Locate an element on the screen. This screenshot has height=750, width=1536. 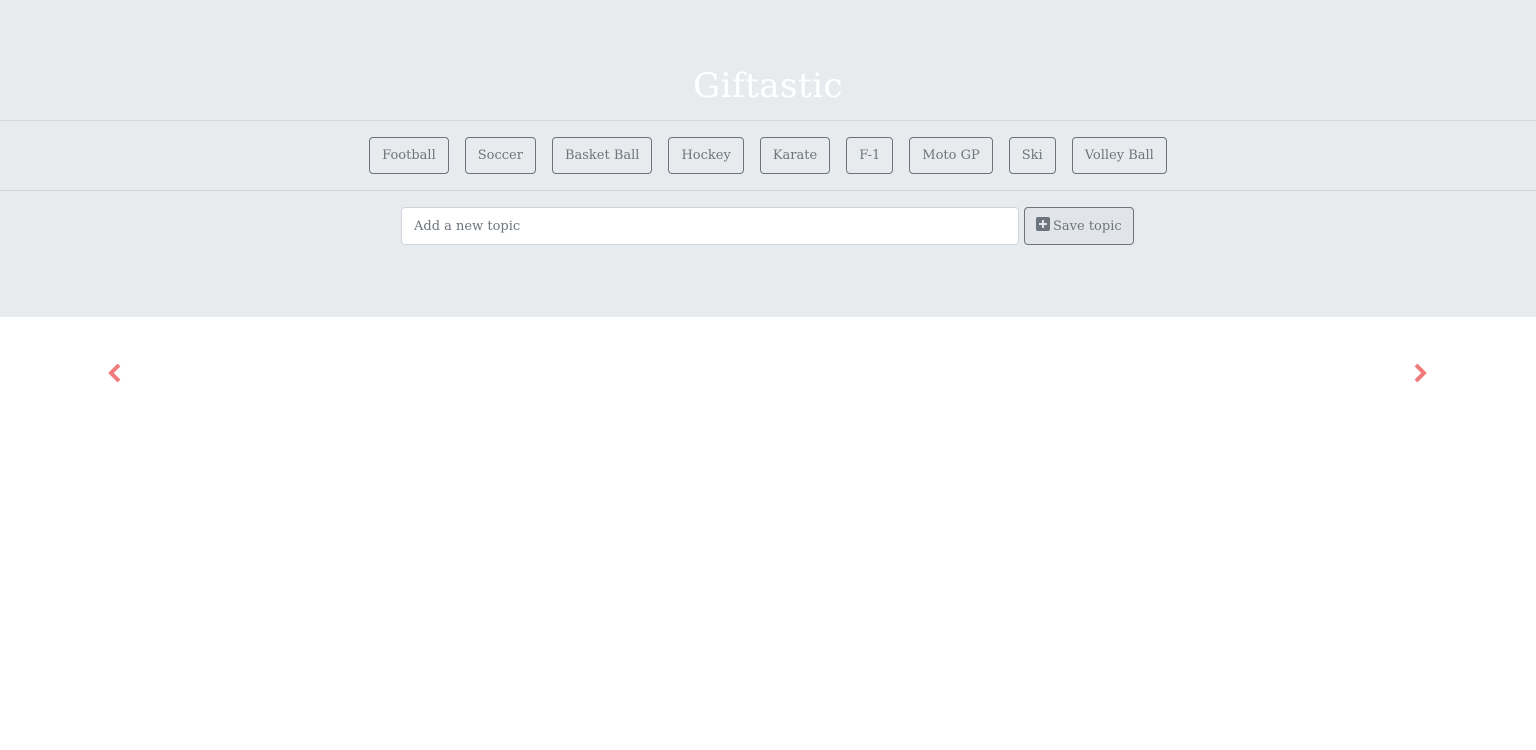
chevron-right-icon is located at coordinates (1420, 373).